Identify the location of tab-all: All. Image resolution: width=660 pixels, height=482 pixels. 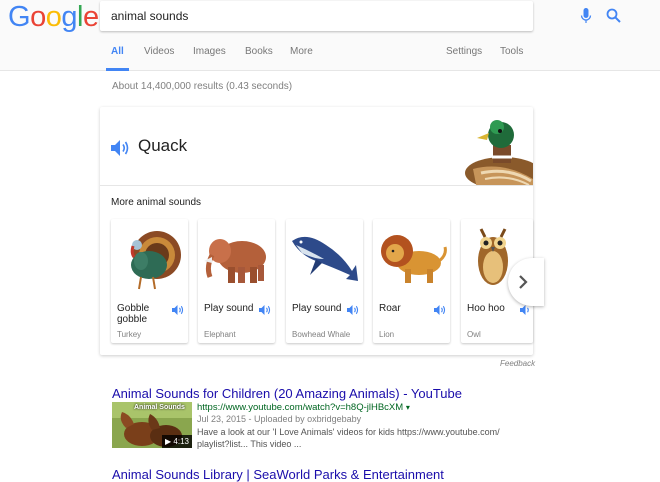
(117, 58).